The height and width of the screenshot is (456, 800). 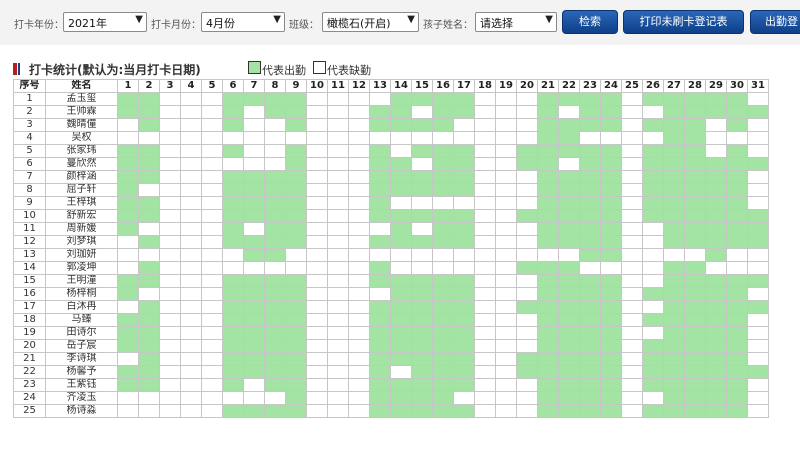 I want to click on table-row: 24 齐凌玉, so click(x=391, y=398).